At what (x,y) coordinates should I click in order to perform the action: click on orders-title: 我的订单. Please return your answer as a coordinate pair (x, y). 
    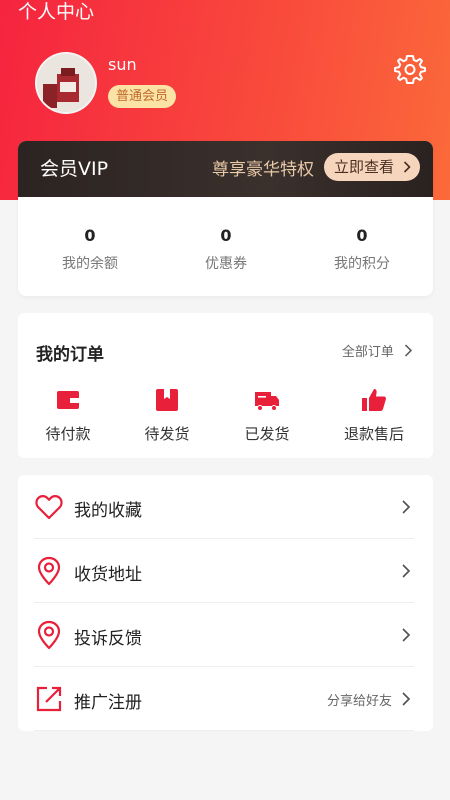
    Looking at the image, I should click on (70, 355).